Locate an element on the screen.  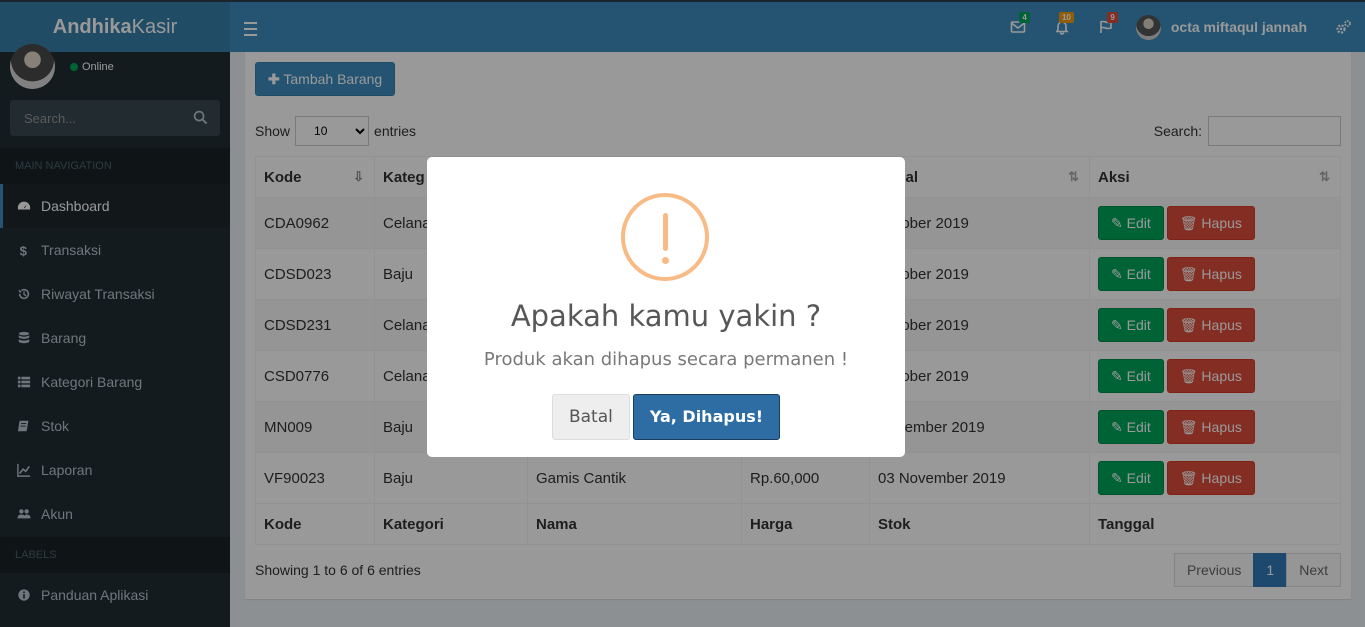
confirm-delete-button: Ya, Dihapus! is located at coordinates (706, 417).